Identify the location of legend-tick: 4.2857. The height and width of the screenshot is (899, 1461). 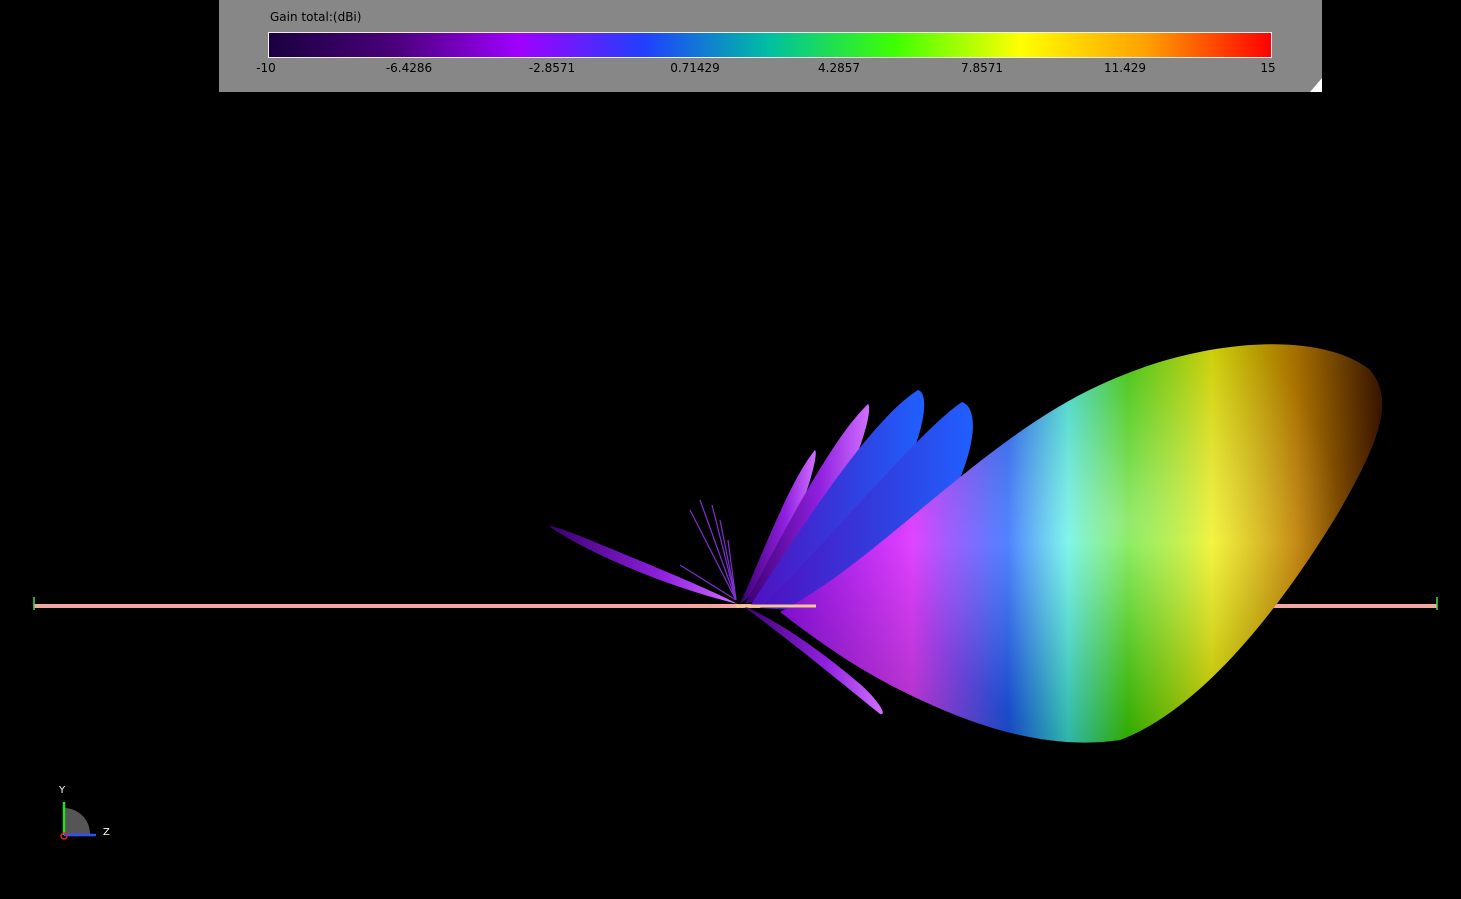
(839, 68).